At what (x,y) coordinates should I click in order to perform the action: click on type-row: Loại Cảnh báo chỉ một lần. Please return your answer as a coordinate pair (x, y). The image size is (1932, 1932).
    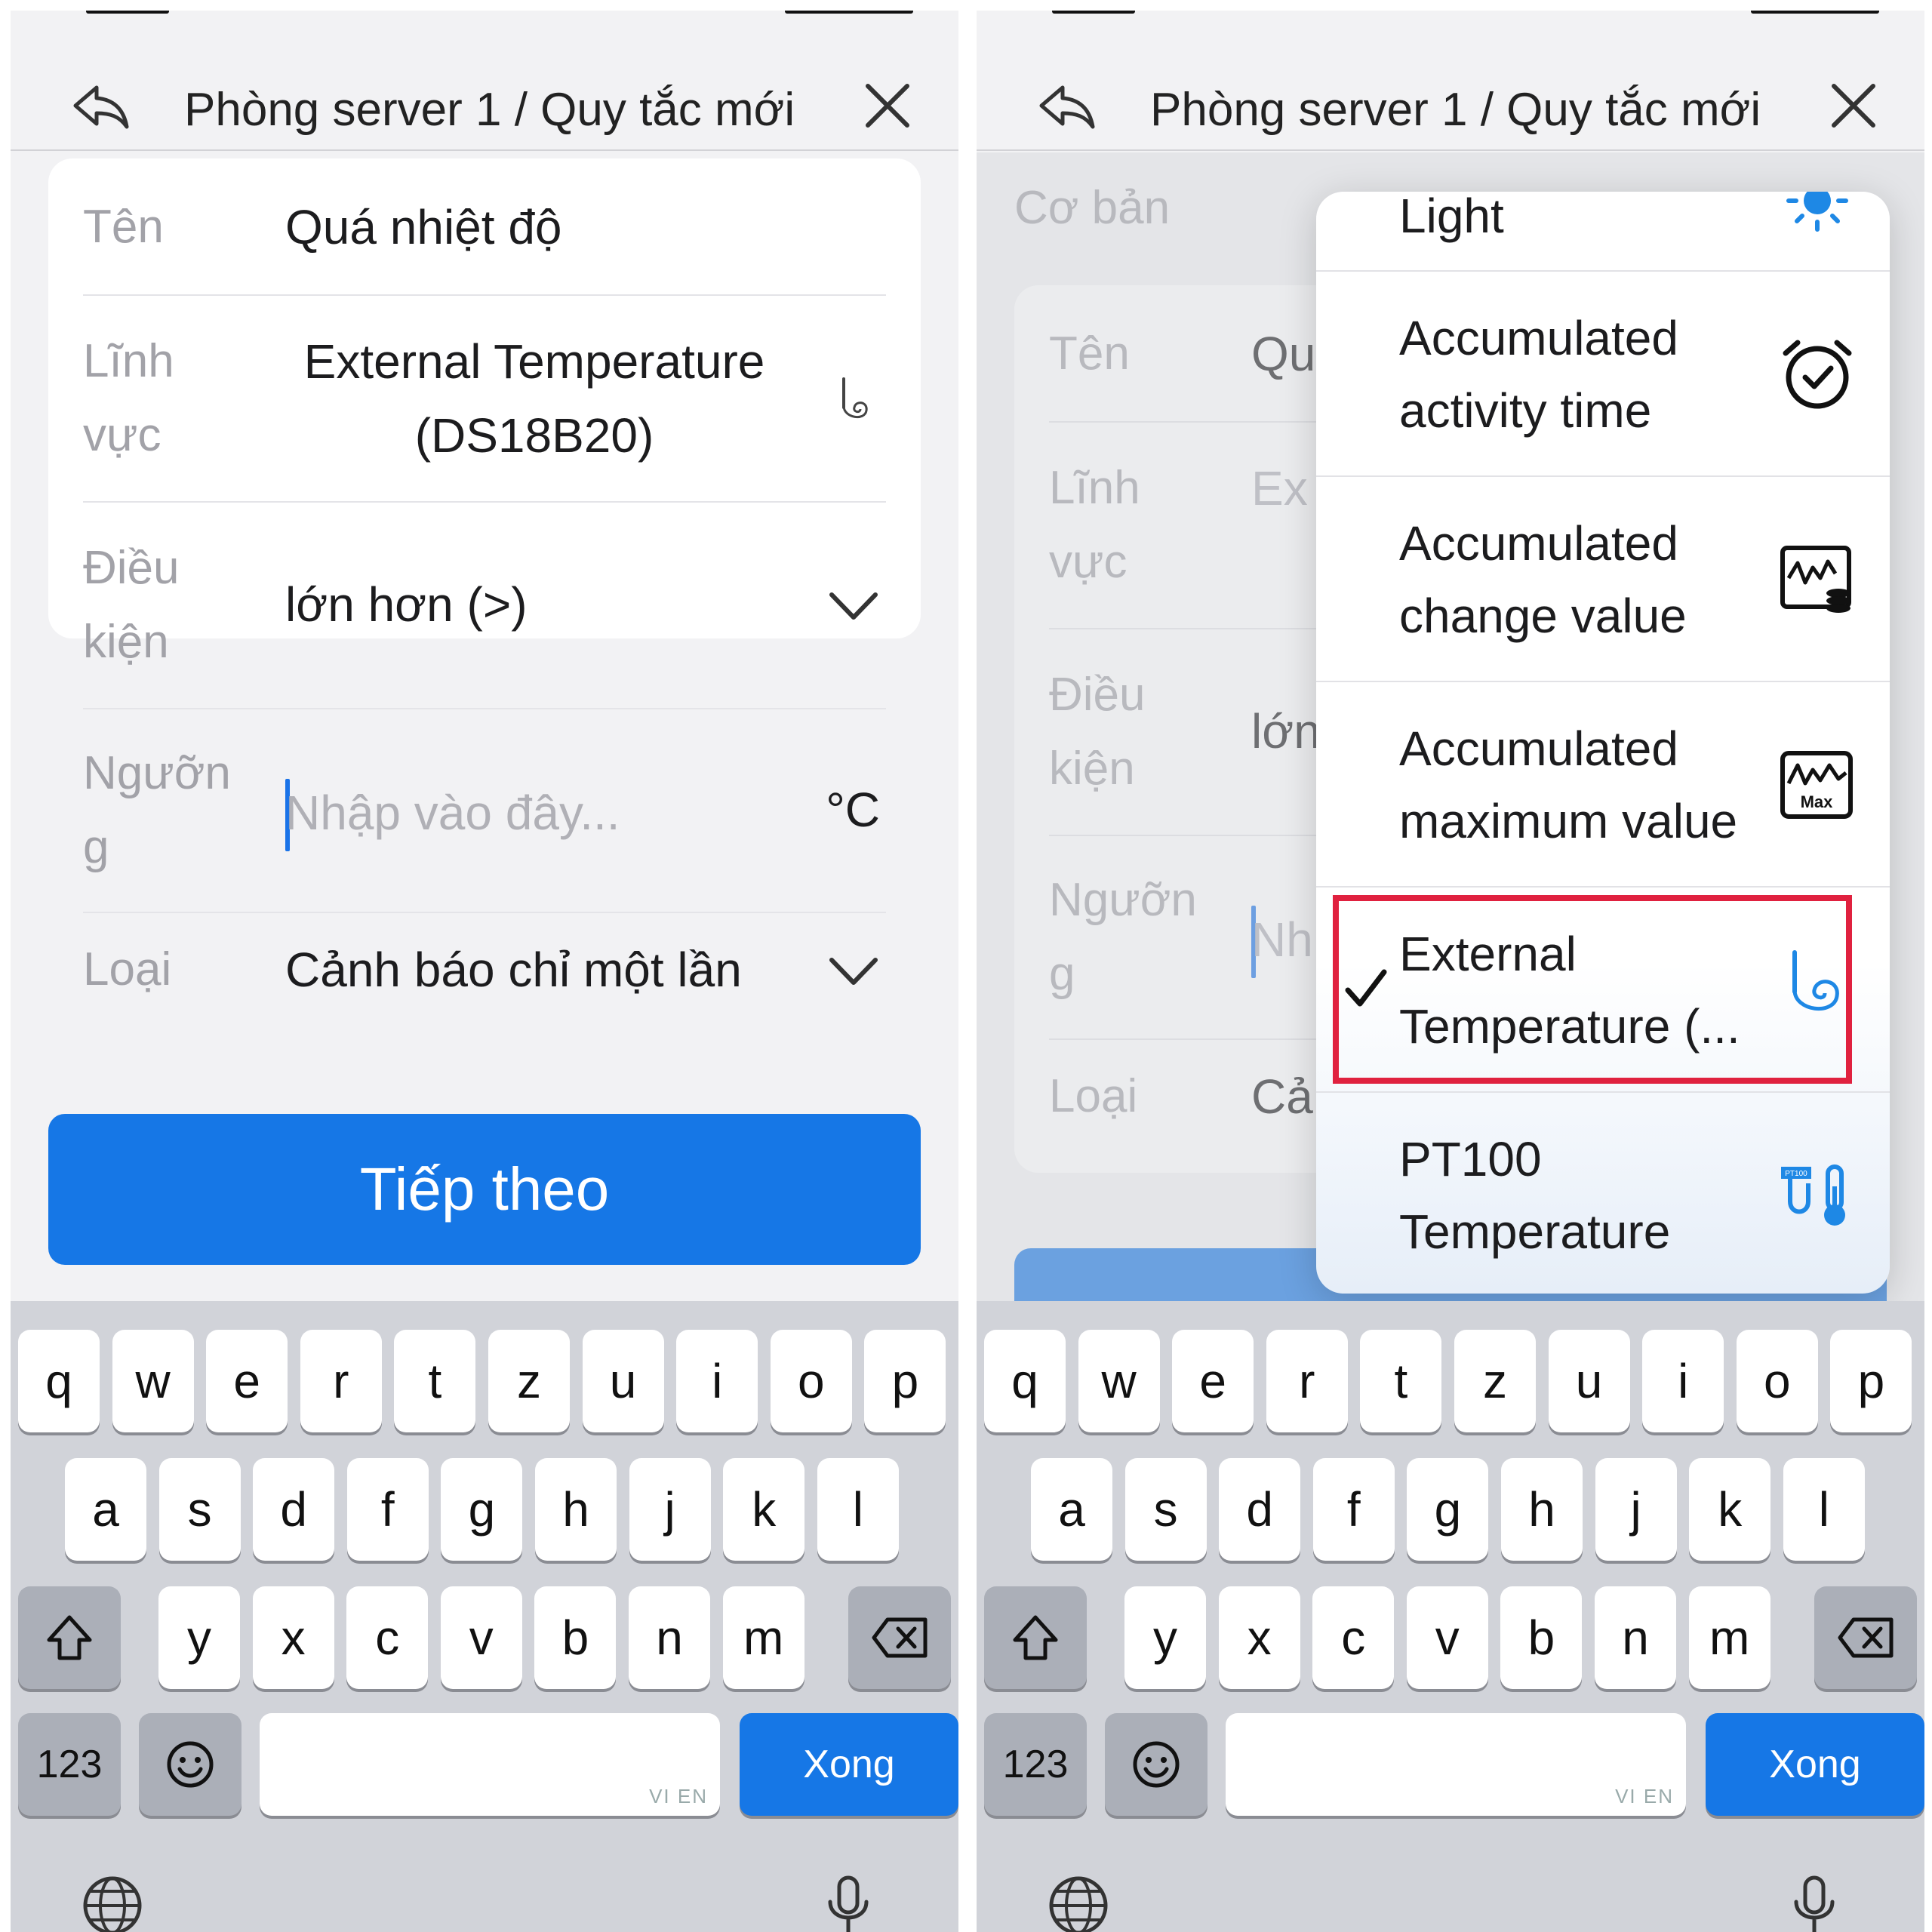
    Looking at the image, I should click on (484, 977).